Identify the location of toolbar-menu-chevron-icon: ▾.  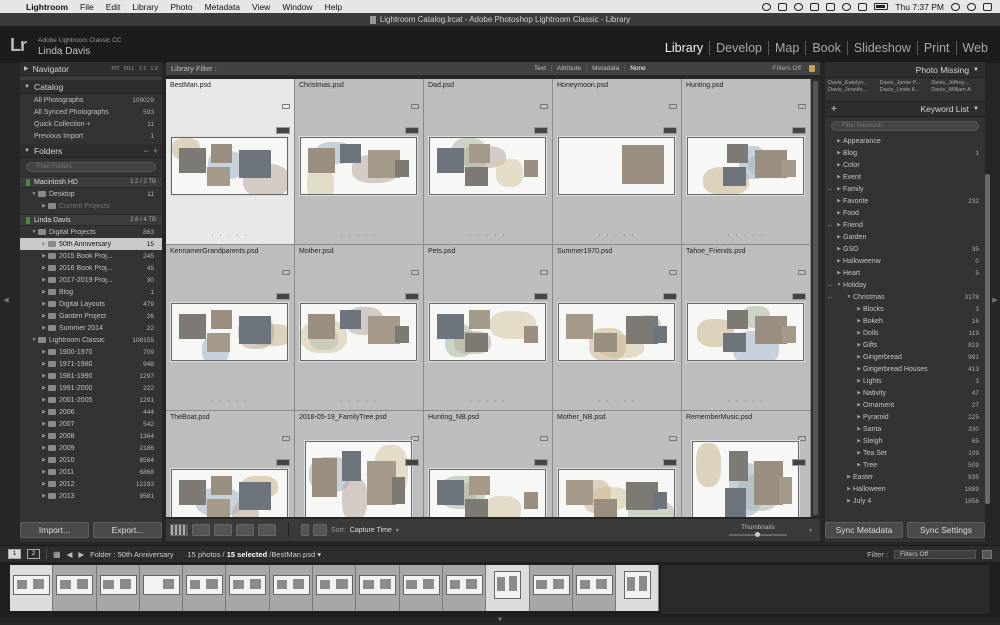
(810, 530).